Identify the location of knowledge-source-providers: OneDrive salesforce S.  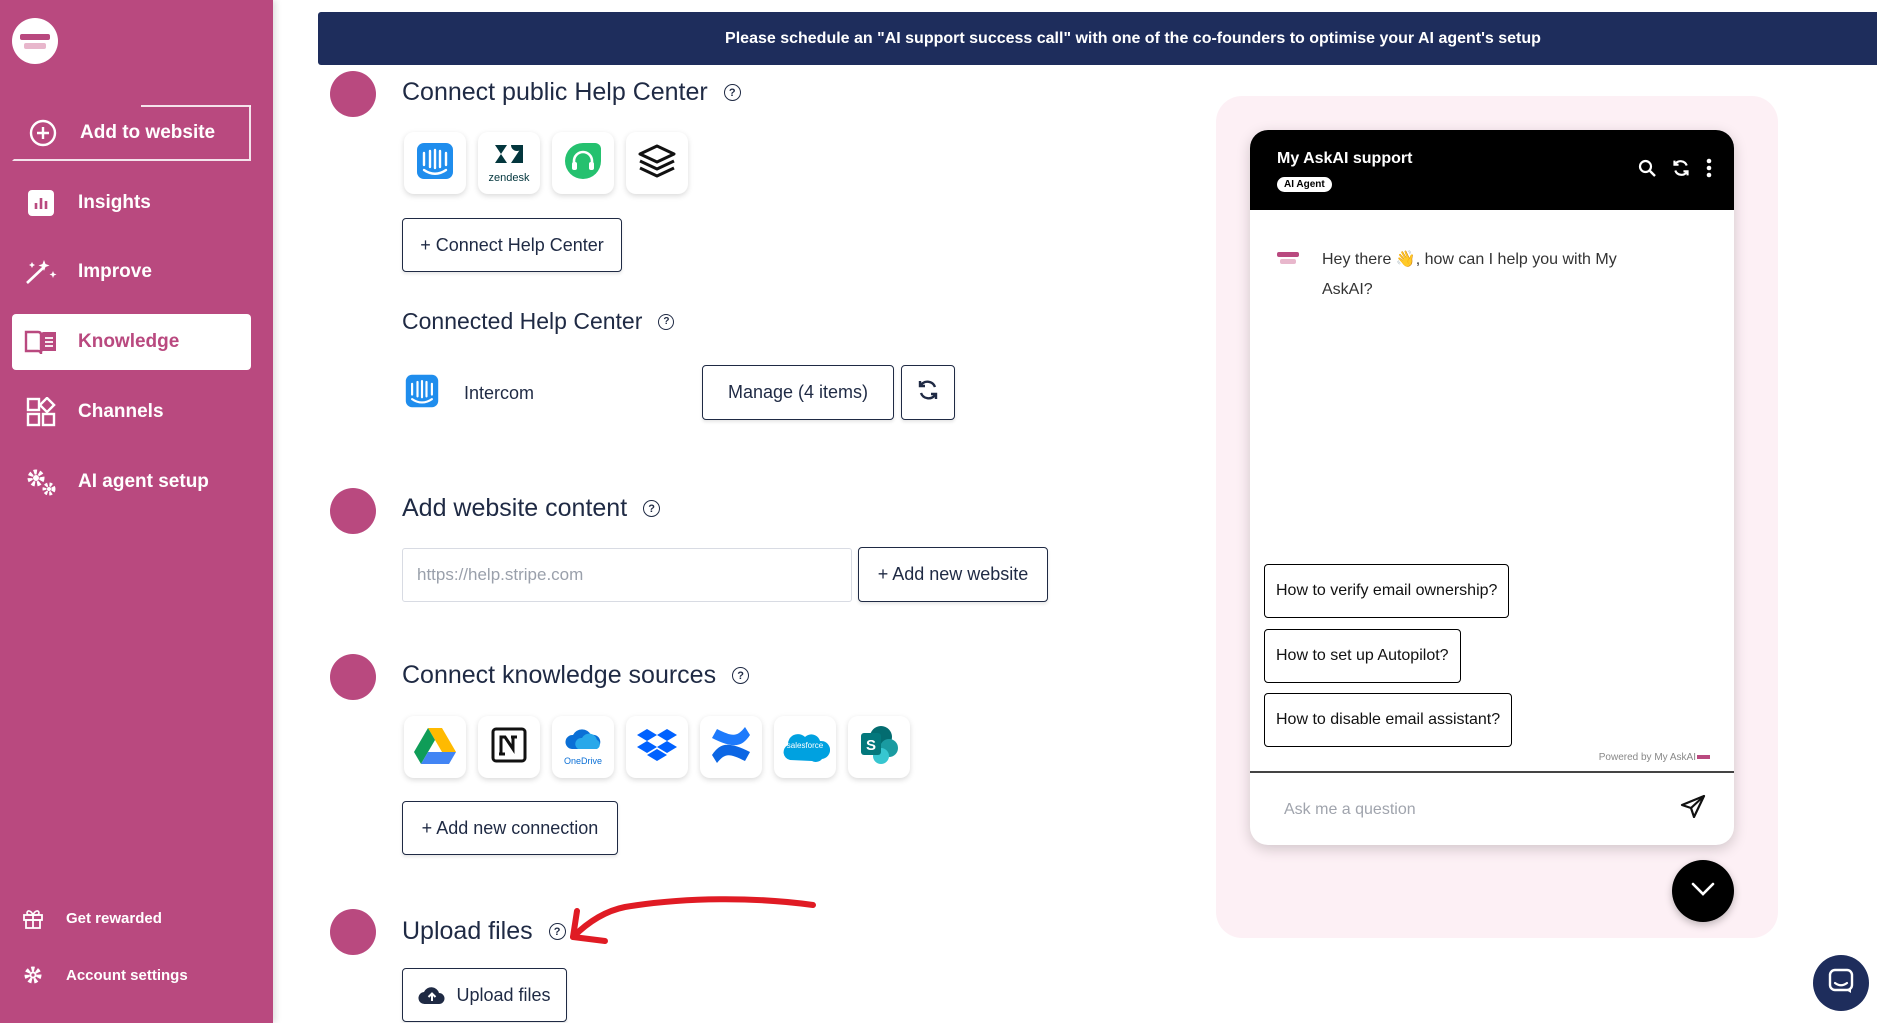
(657, 747).